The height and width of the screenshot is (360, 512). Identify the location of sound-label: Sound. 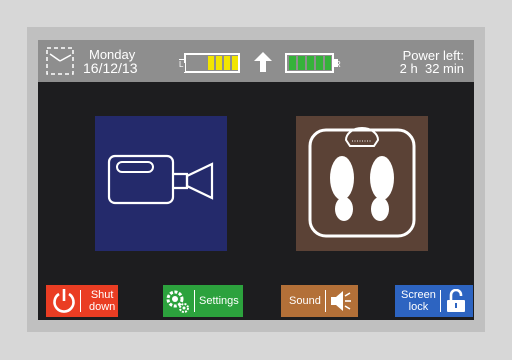
(305, 301).